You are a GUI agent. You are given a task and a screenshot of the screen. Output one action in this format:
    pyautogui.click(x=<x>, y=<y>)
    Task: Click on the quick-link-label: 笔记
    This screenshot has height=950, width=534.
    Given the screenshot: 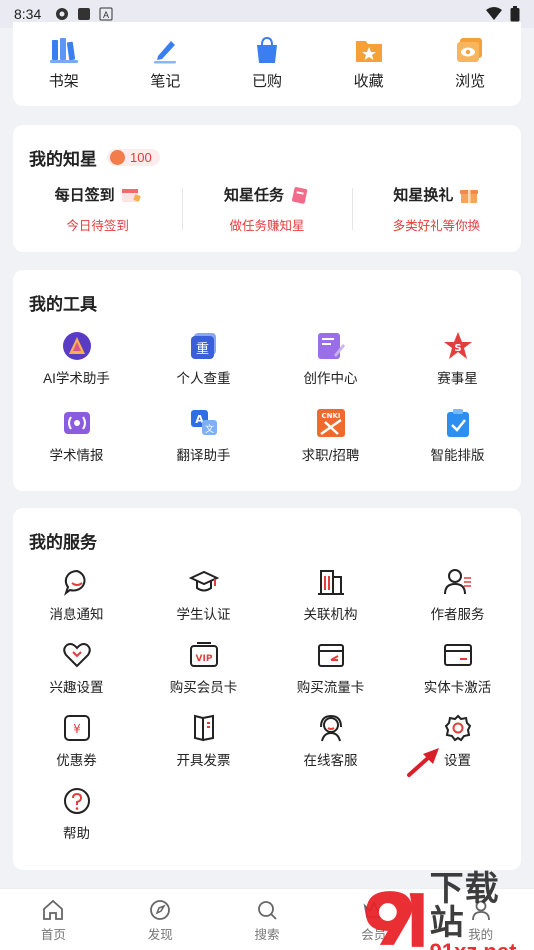 What is the action you would take?
    pyautogui.click(x=165, y=81)
    